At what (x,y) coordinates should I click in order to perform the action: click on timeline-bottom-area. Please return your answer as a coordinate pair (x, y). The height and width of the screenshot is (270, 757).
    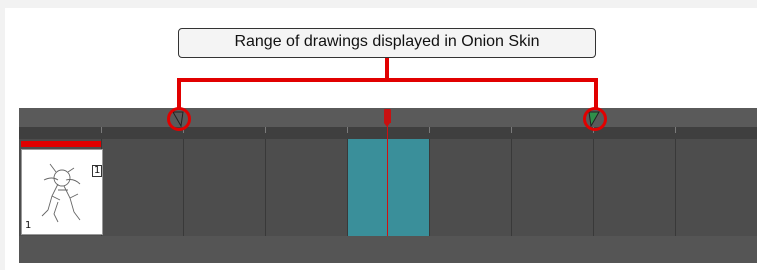
    Looking at the image, I should click on (388, 249).